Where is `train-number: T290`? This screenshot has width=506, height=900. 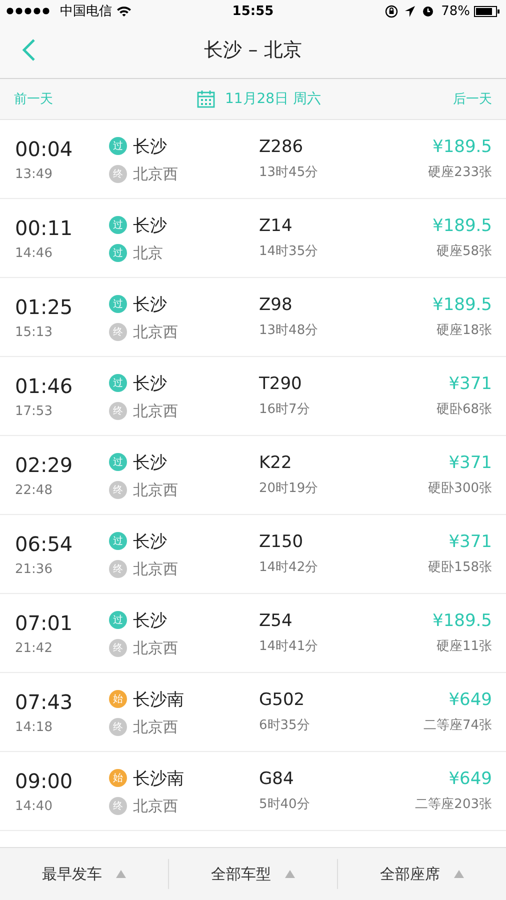
train-number: T290 is located at coordinates (281, 384).